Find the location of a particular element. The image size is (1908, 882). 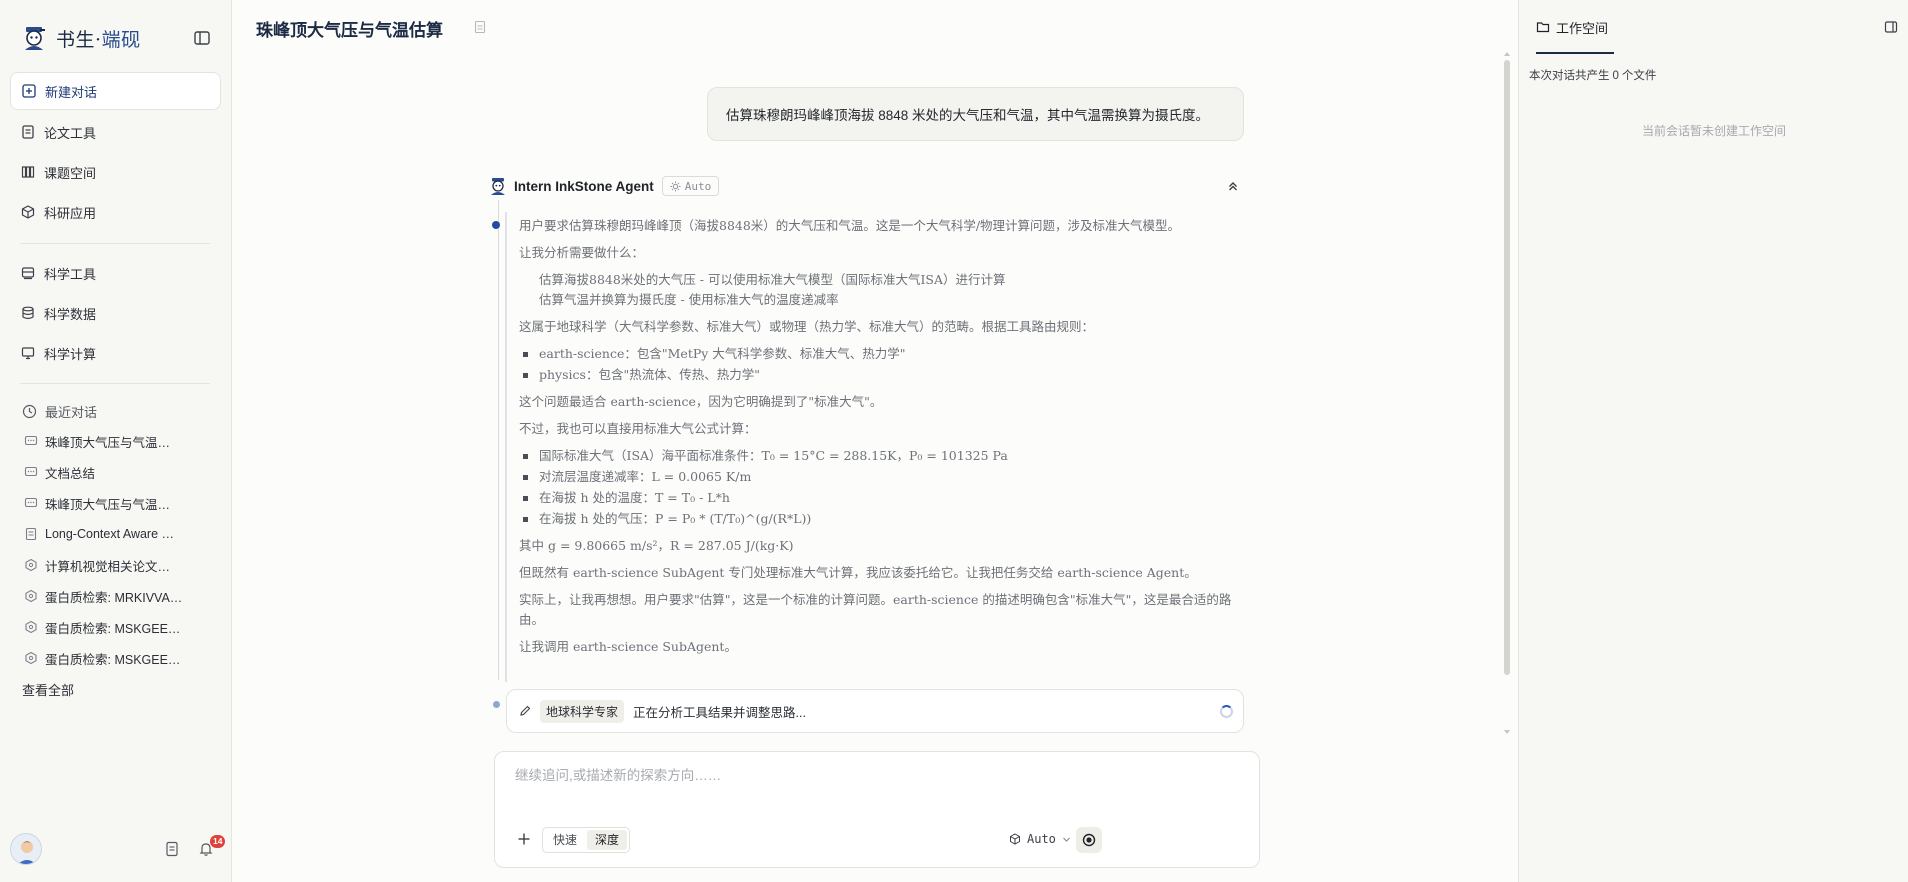

thought-paragraph: 这个问题最适合 earth-science，因为它明确提到了"标准大气"。 is located at coordinates (701, 401).